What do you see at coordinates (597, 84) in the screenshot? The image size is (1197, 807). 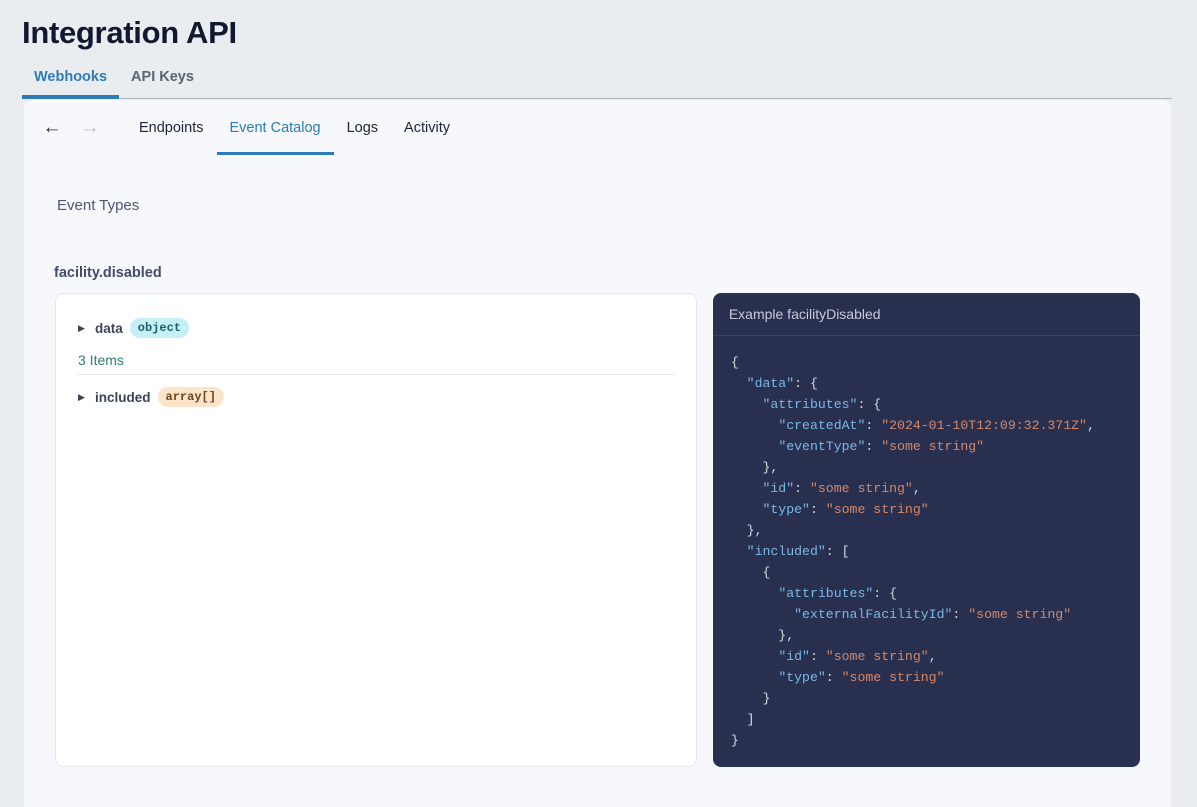 I see `primary-tab-bar: Webhooks API Keys` at bounding box center [597, 84].